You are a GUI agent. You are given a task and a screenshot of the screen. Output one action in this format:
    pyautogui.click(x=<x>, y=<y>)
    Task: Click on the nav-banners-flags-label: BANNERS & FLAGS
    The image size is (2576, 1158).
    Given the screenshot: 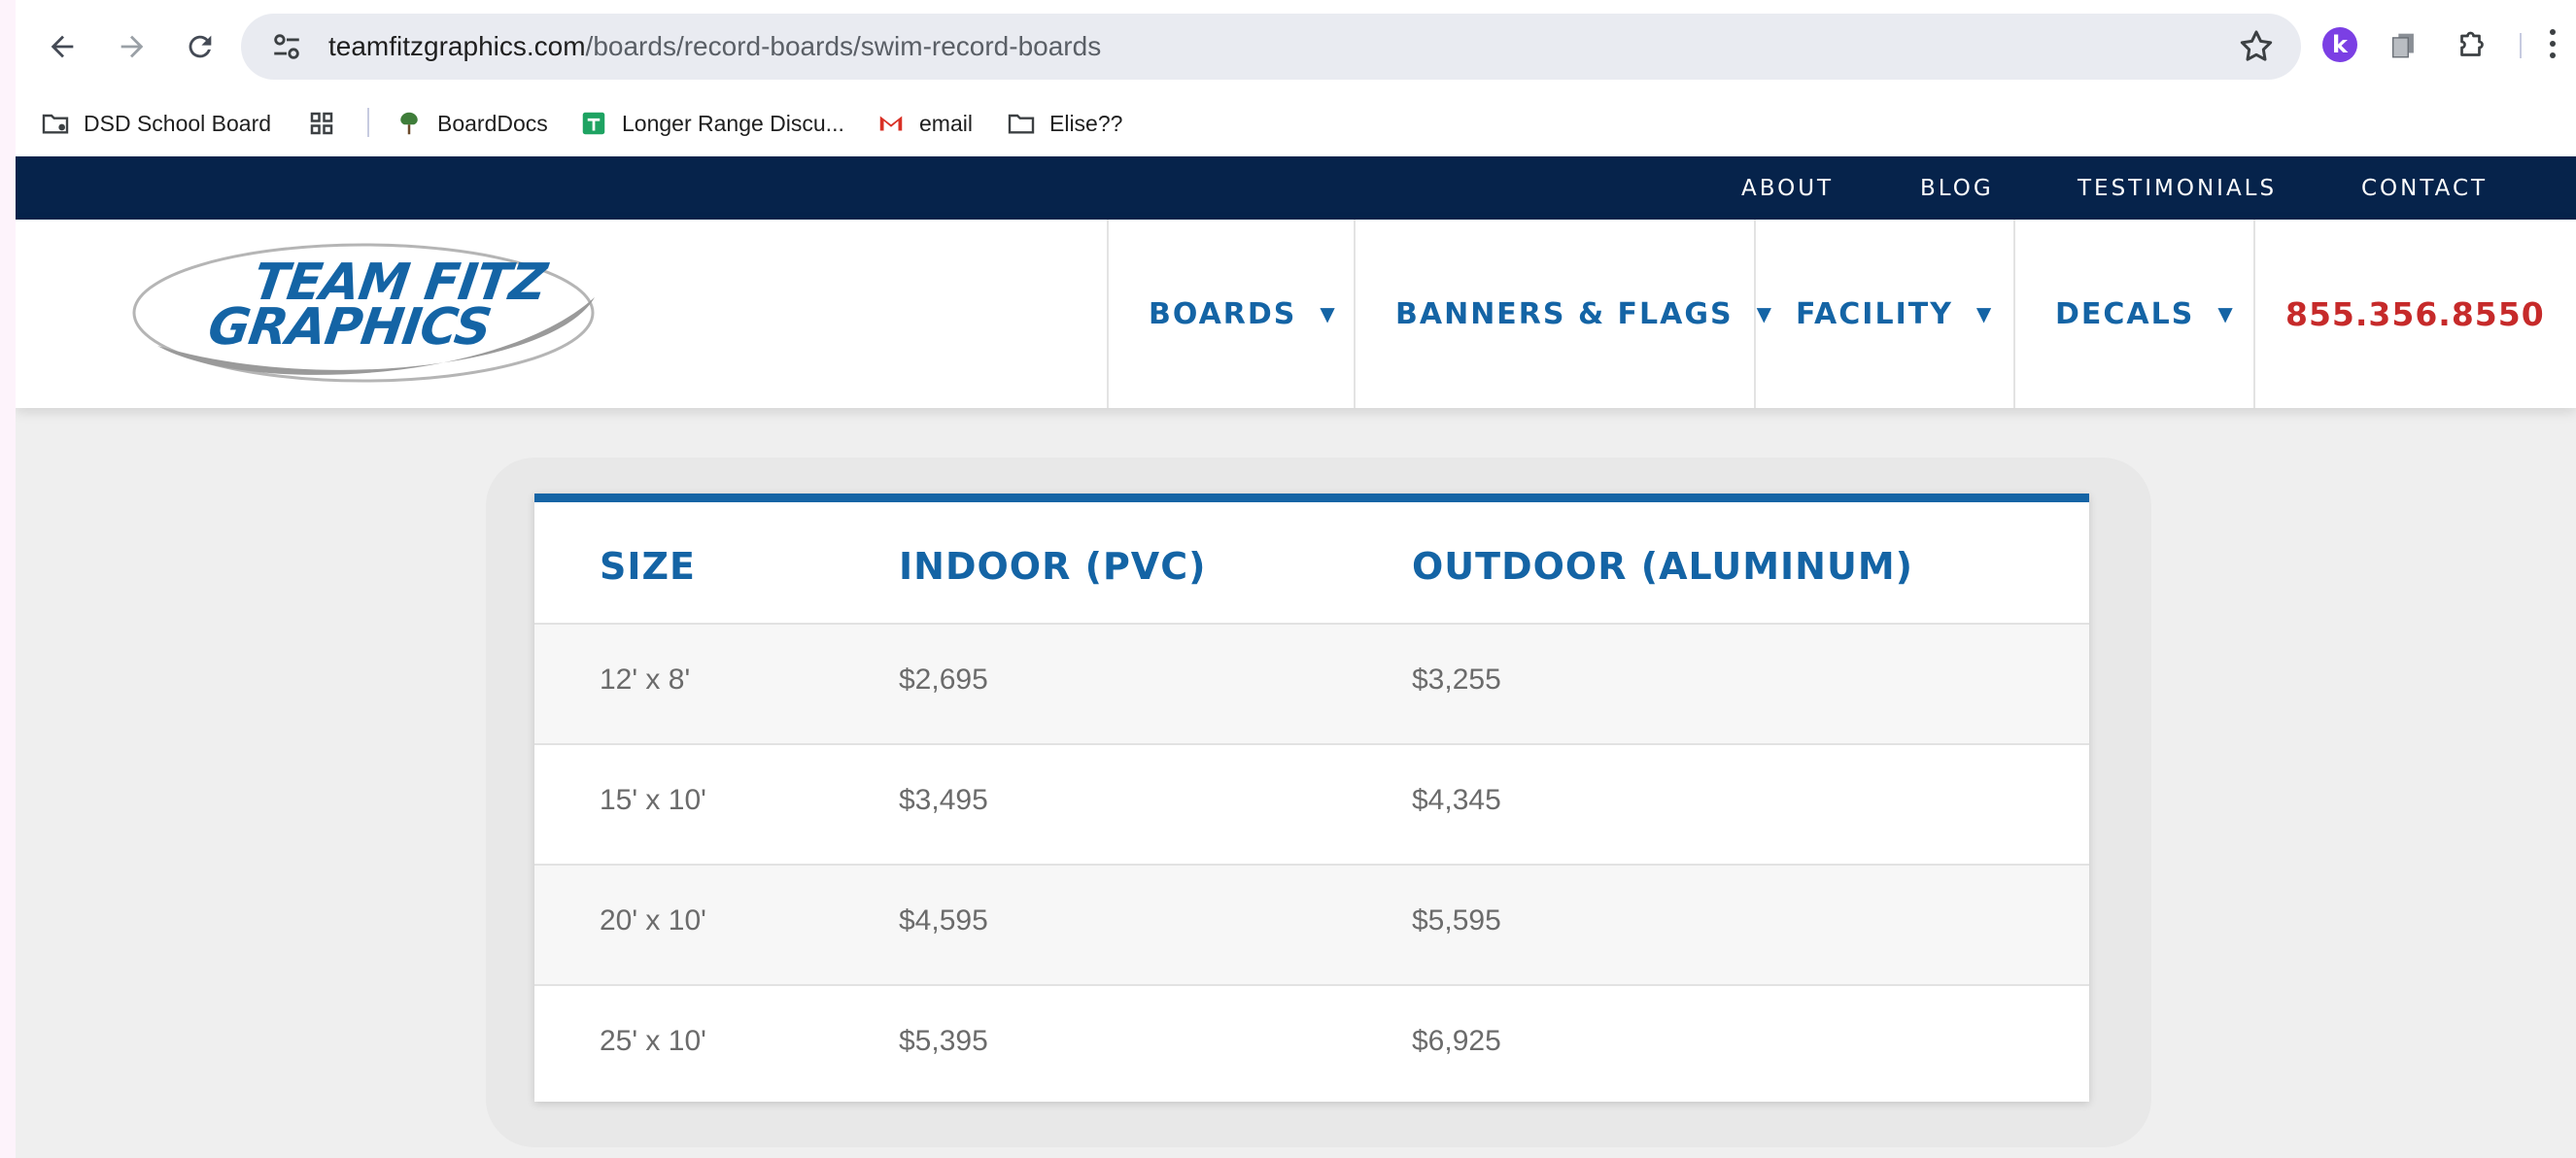 What is the action you would take?
    pyautogui.click(x=1564, y=314)
    